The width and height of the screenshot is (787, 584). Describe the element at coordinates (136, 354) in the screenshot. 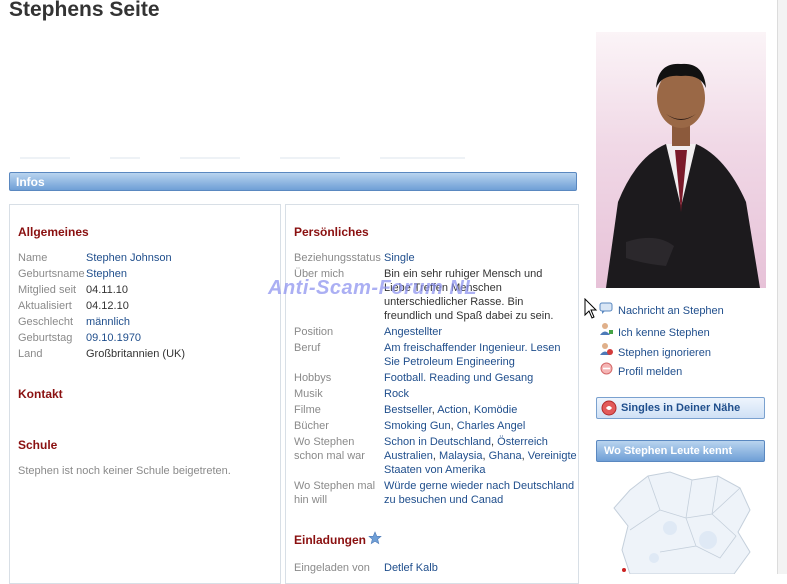

I see `value-land: Großbritannien (UK)` at that location.